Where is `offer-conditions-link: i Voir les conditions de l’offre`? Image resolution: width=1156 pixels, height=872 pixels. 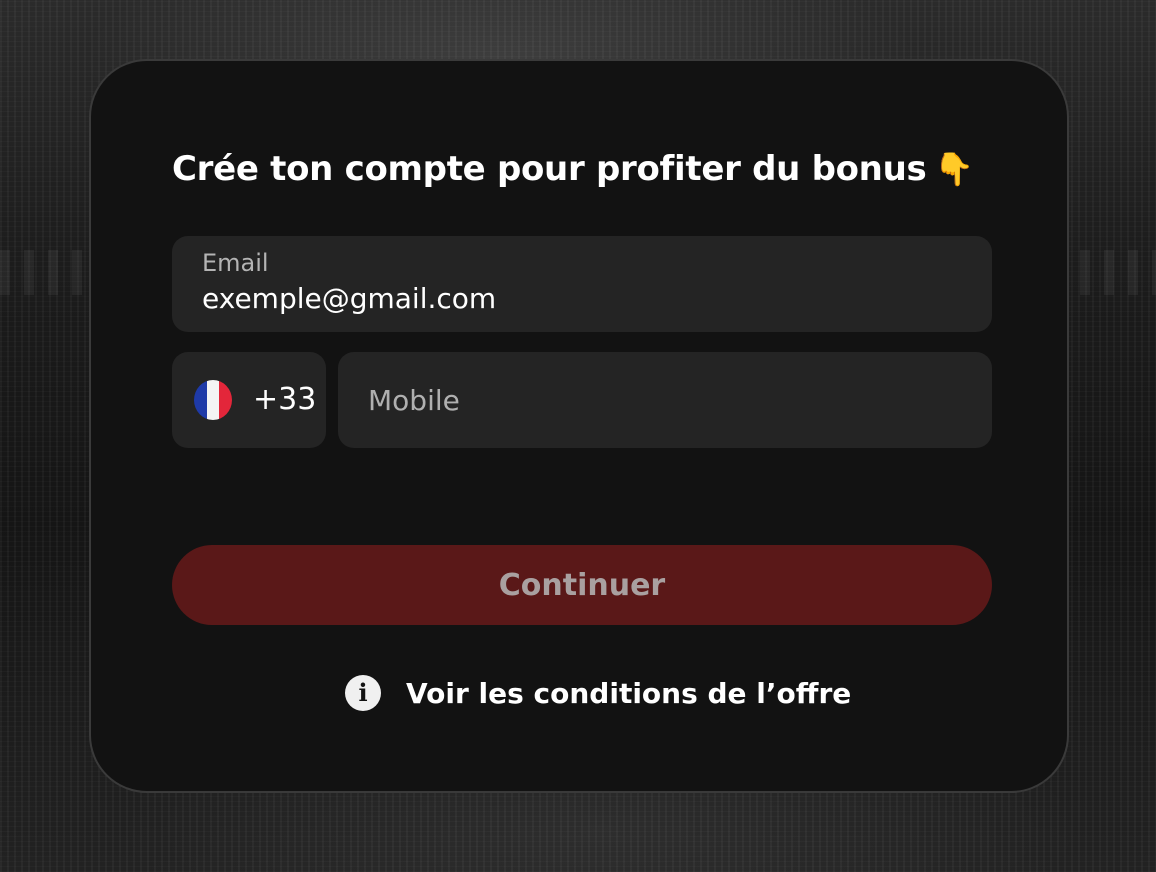 offer-conditions-link: i Voir les conditions de l’offre is located at coordinates (598, 693).